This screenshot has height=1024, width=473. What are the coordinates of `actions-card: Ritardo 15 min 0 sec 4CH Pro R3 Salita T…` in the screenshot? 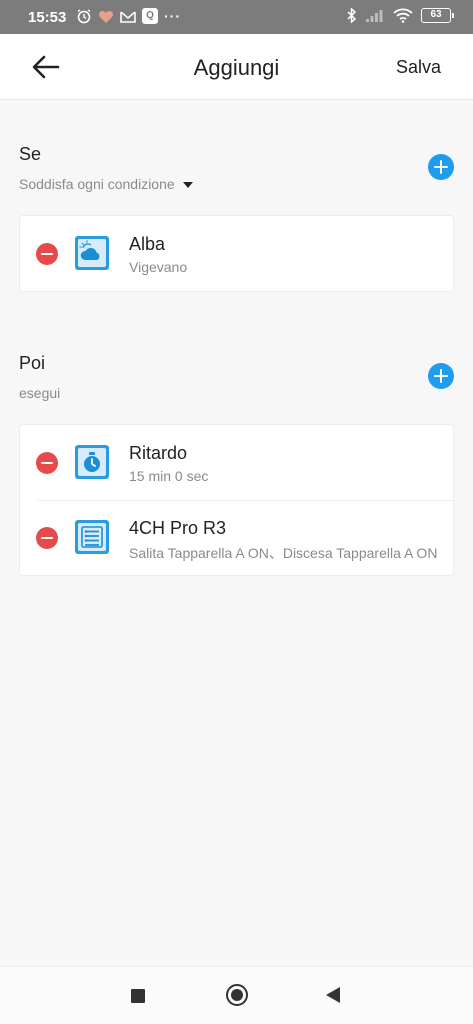 It's located at (236, 500).